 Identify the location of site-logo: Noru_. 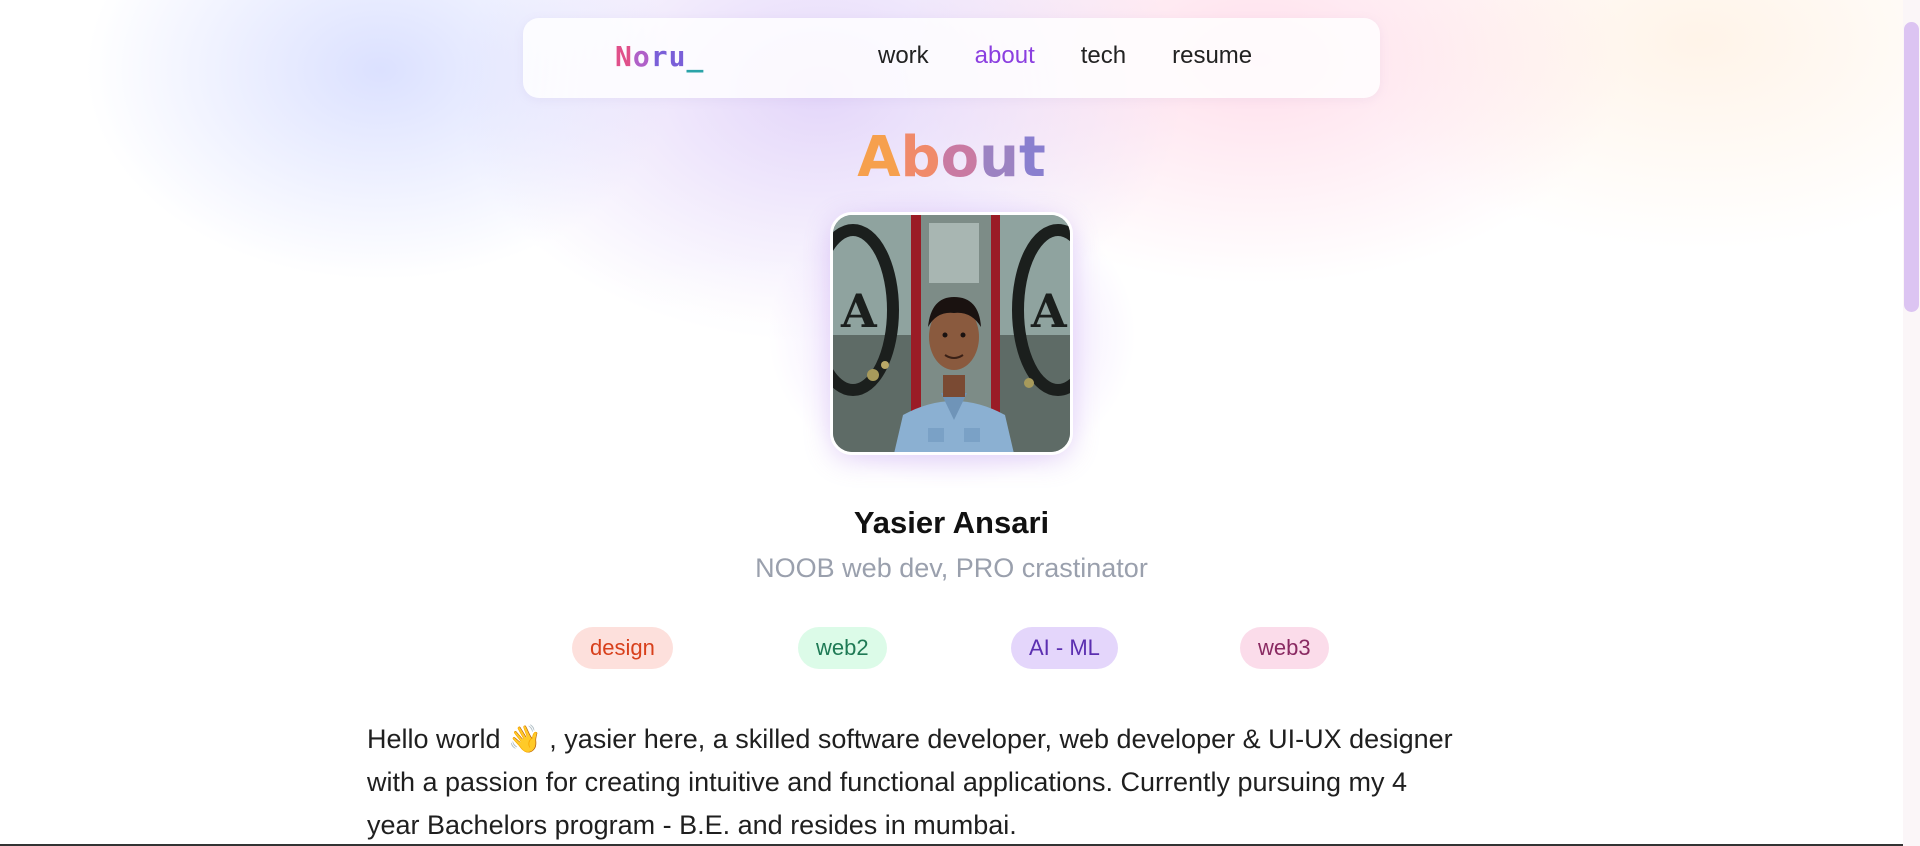
(659, 56).